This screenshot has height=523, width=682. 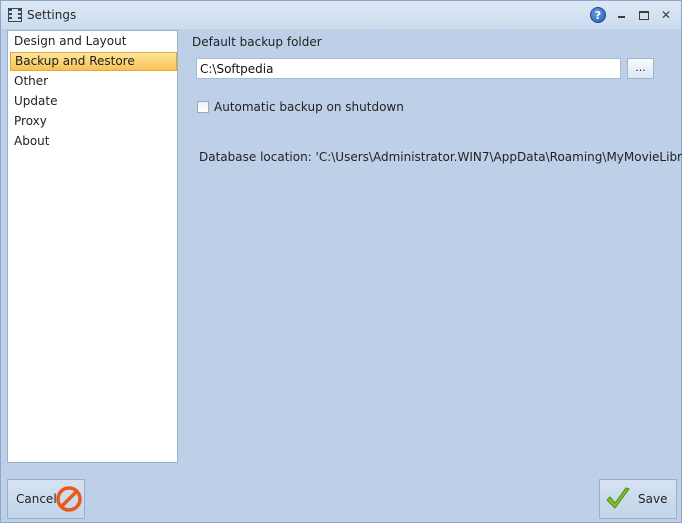 What do you see at coordinates (341, 15) in the screenshot?
I see `title-bar: Settings ? ✕` at bounding box center [341, 15].